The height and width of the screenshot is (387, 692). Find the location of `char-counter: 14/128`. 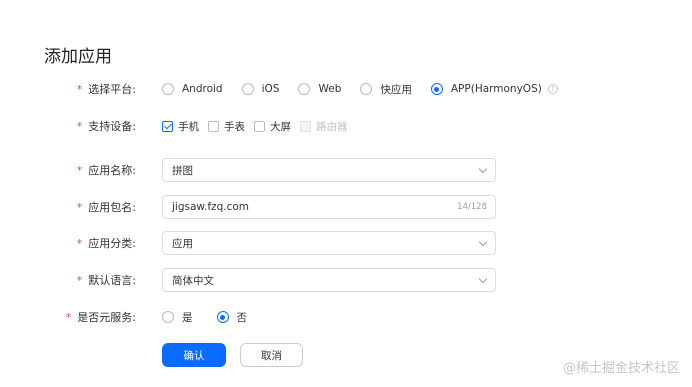

char-counter: 14/128 is located at coordinates (472, 207).